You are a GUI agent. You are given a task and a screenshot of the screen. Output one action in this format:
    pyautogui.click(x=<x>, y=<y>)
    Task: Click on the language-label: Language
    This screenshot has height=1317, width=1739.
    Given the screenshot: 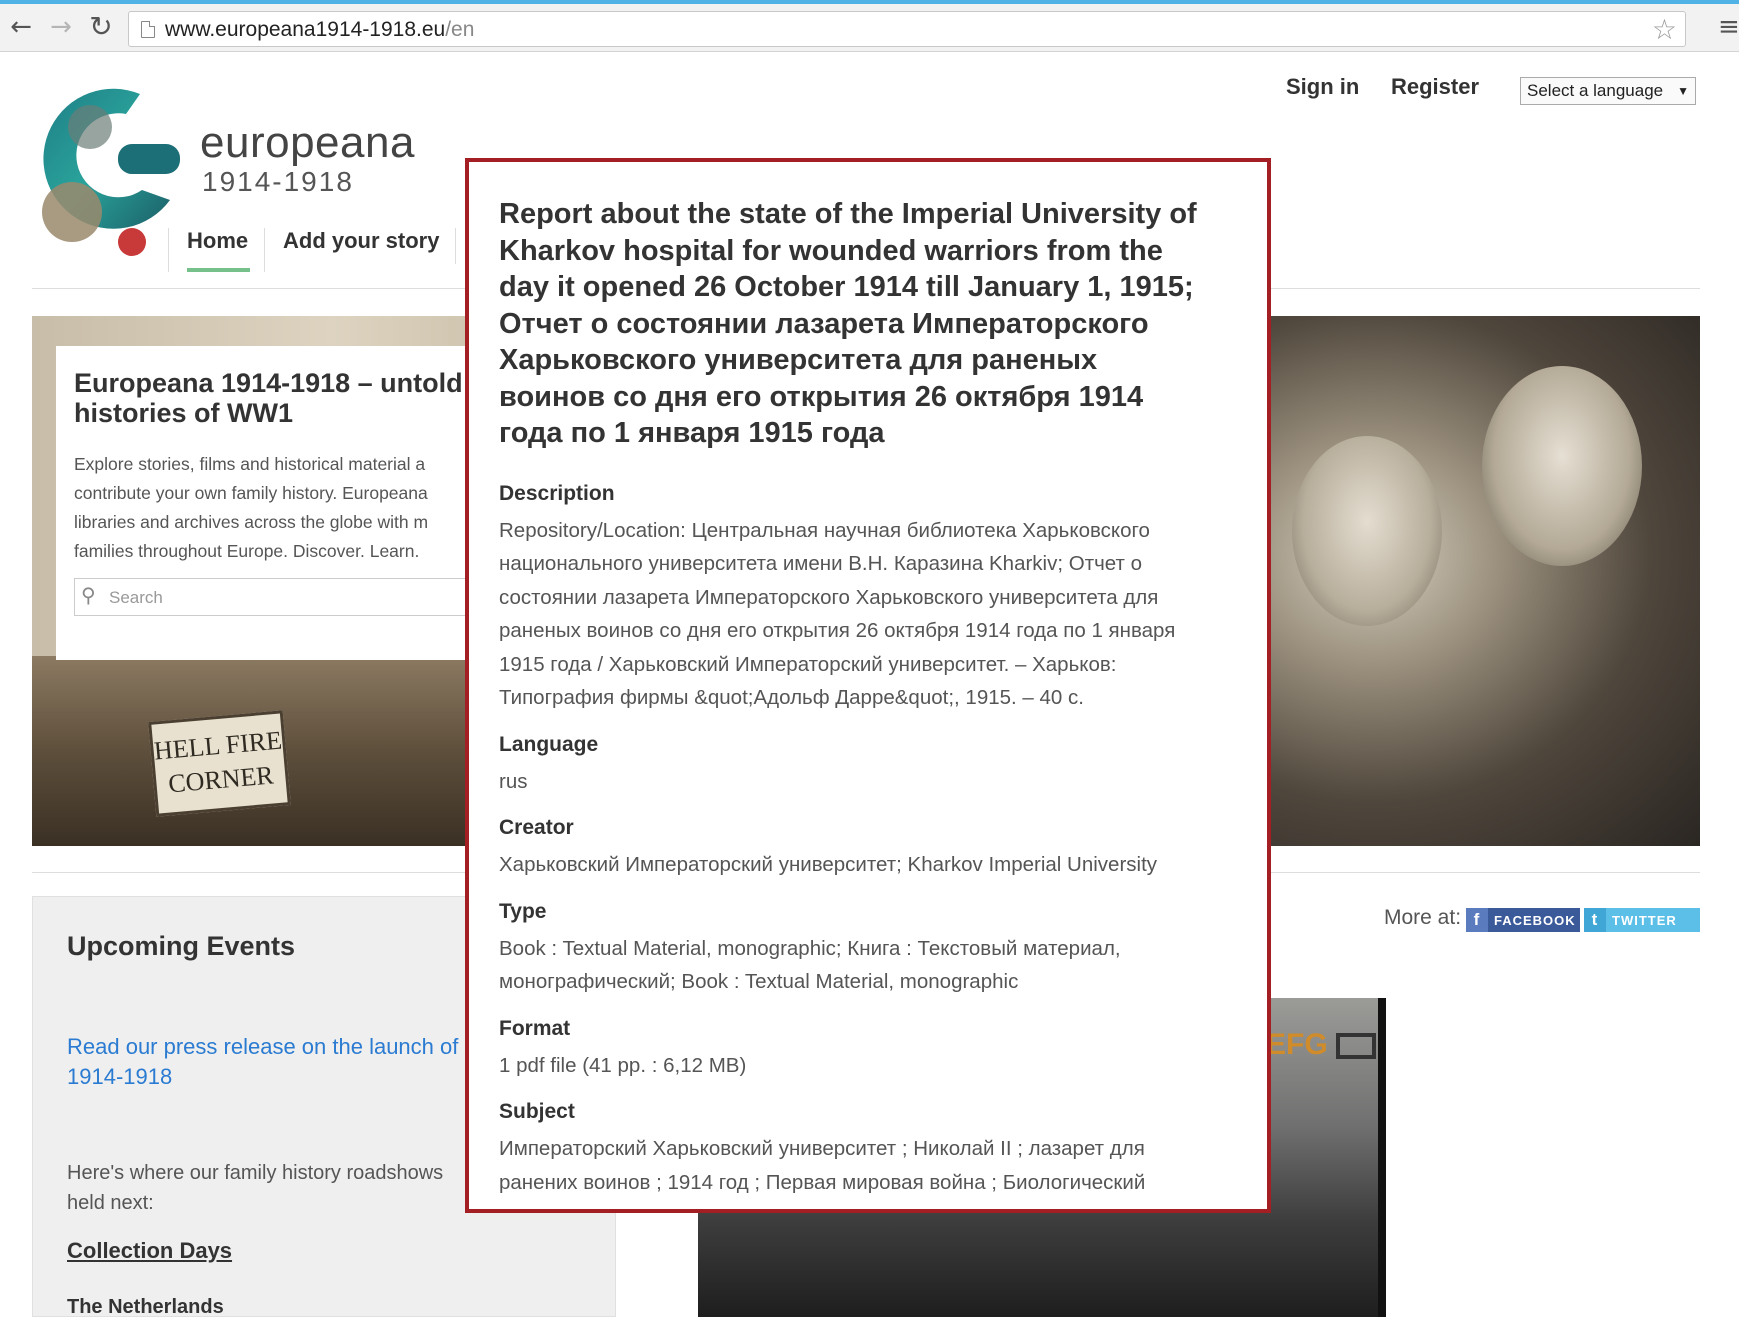 What is the action you would take?
    pyautogui.click(x=549, y=744)
    